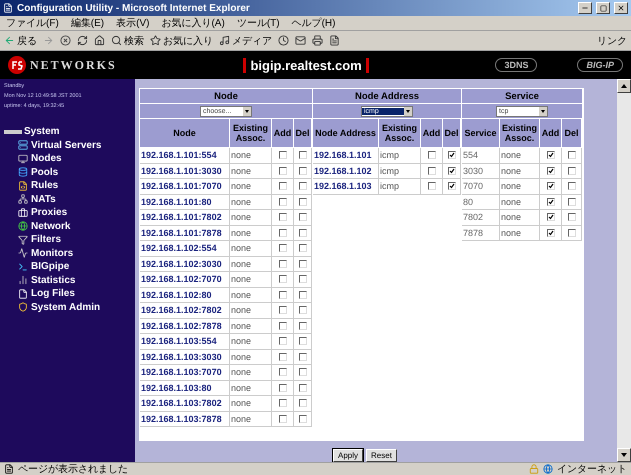  Describe the element at coordinates (82, 40) in the screenshot. I see `refresh-button` at that location.